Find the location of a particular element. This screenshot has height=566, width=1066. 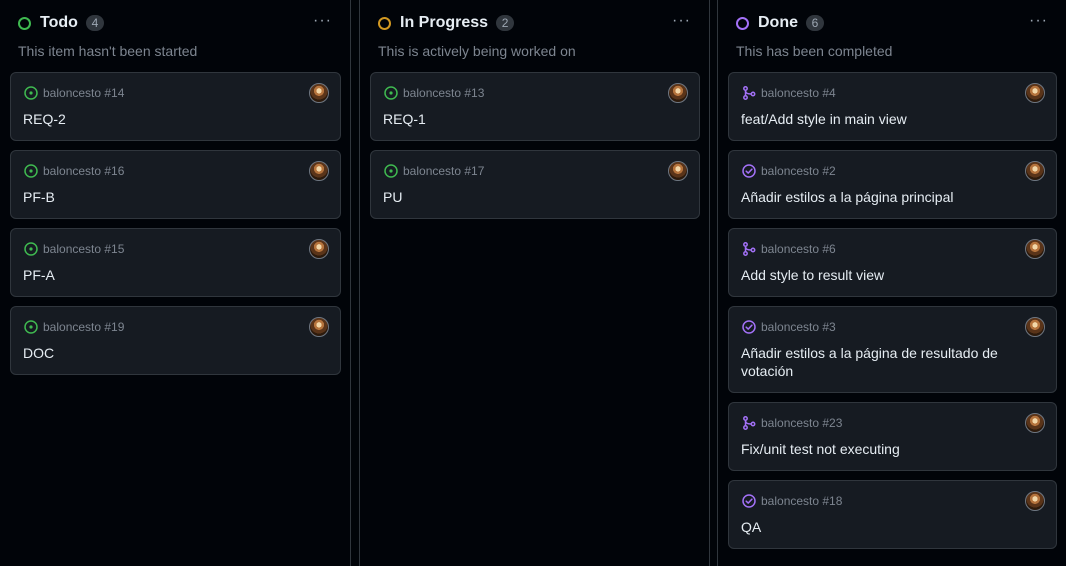

column-description: This item hasn't been started is located at coordinates (108, 51).